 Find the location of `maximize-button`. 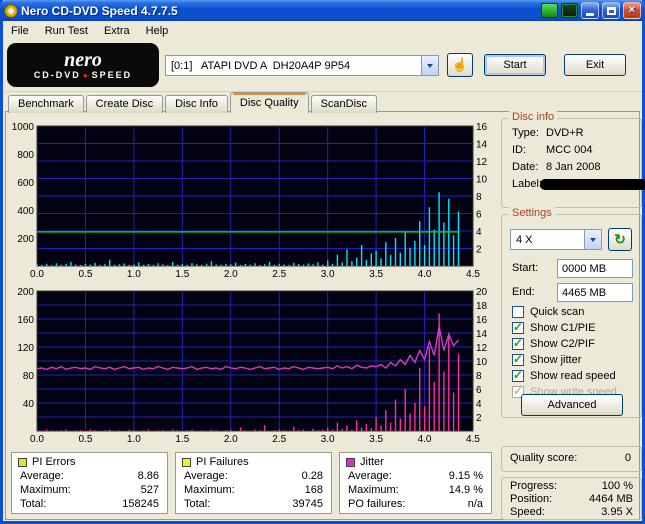

maximize-button is located at coordinates (611, 10).